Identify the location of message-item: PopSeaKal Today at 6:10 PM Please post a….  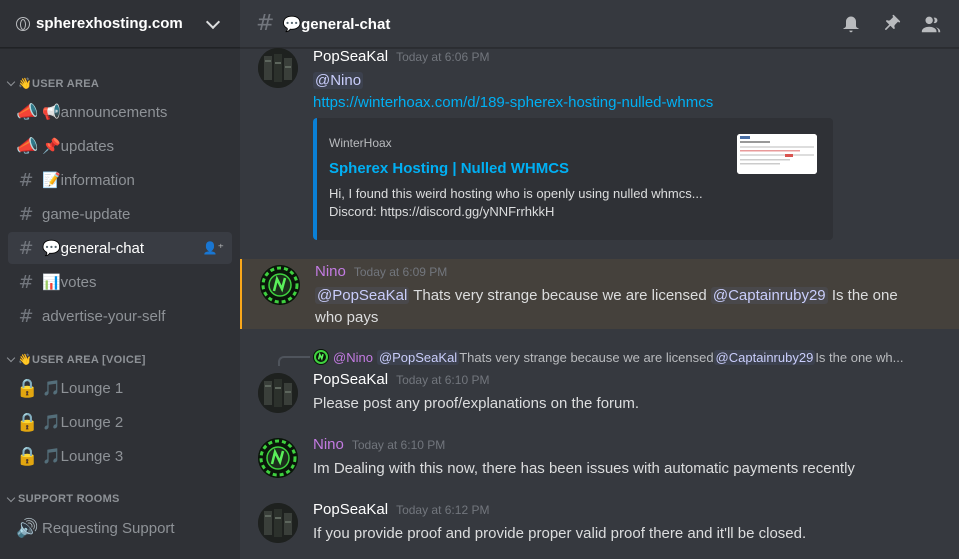
(599, 393).